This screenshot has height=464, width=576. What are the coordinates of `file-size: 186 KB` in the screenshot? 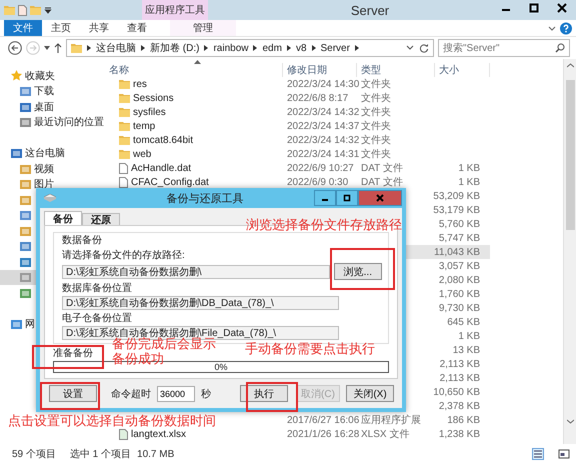 It's located at (463, 420).